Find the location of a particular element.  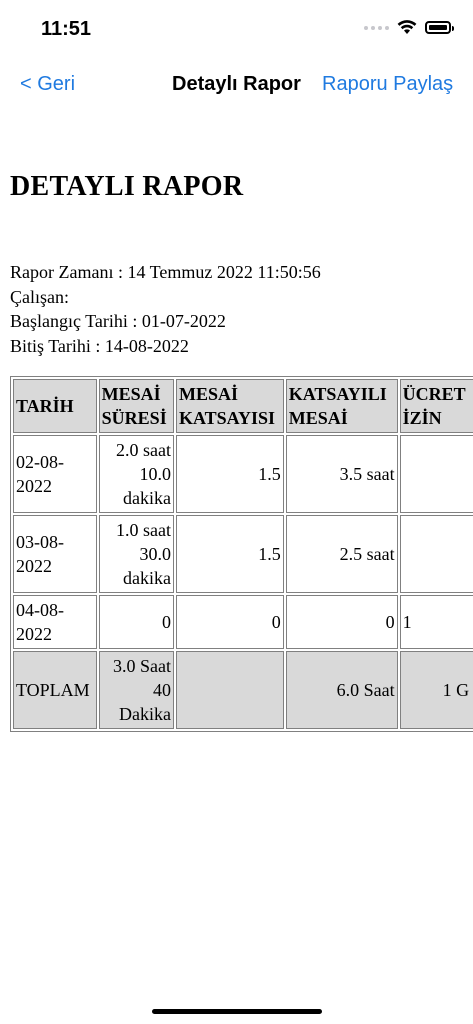

page-title: Detaylı Rapor is located at coordinates (236, 84).